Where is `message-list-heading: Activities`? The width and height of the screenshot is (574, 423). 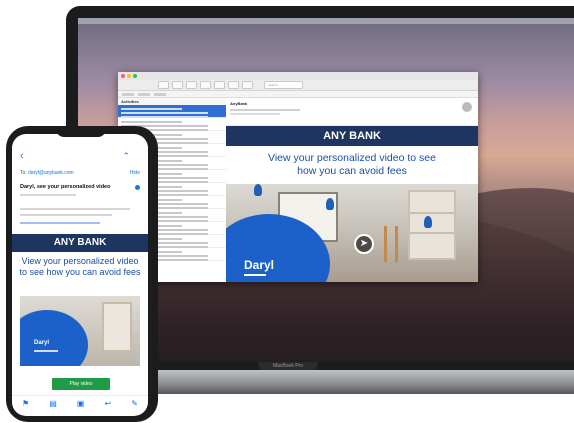
message-list-heading: Activities is located at coordinates (172, 101).